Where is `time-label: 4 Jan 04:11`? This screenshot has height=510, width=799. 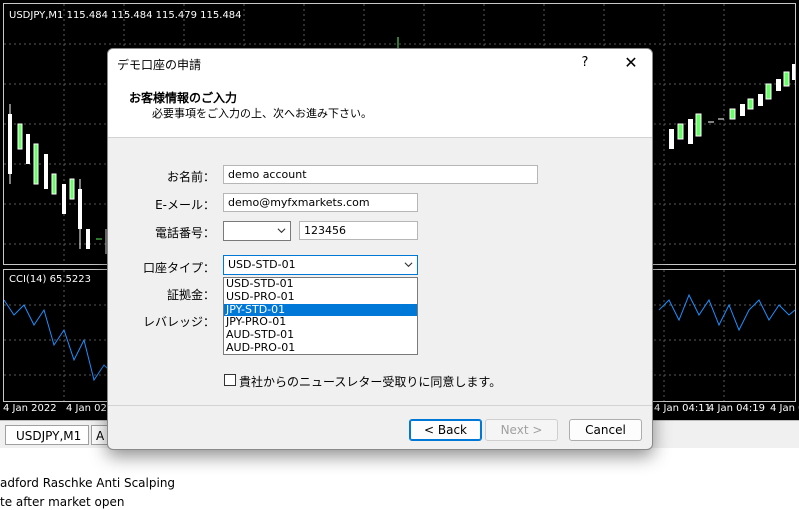 time-label: 4 Jan 04:11 is located at coordinates (682, 408).